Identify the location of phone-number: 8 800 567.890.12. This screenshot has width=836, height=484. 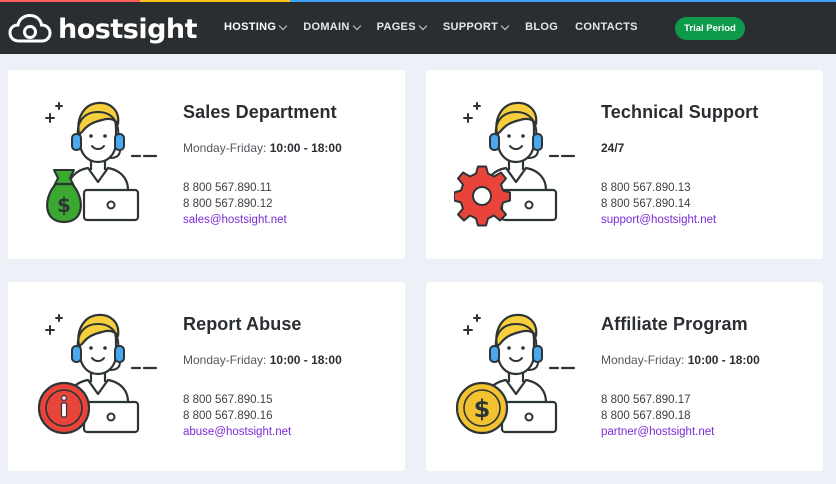
(288, 204).